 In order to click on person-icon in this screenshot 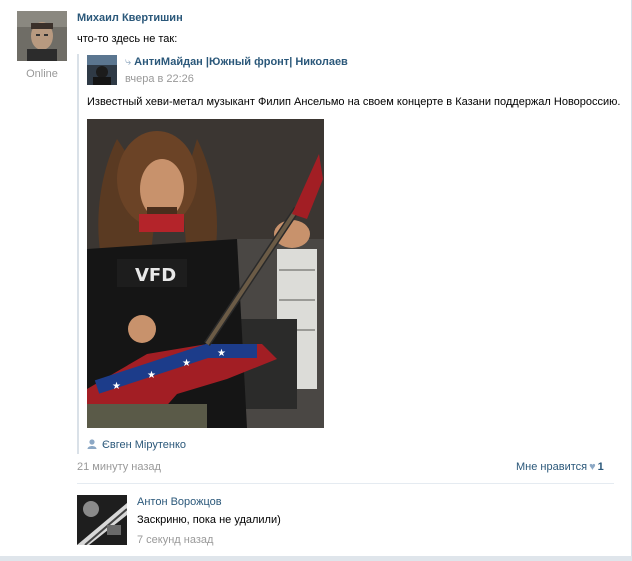, I will do `click(92, 444)`.